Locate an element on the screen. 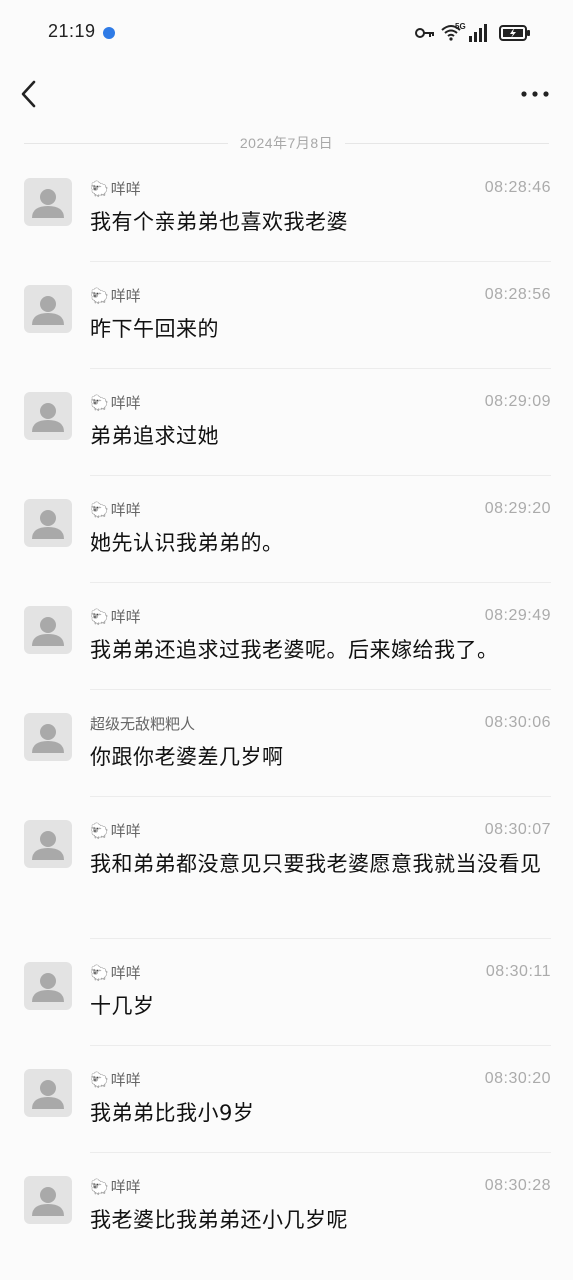 The image size is (573, 1280). battery-charging-icon is located at coordinates (514, 33).